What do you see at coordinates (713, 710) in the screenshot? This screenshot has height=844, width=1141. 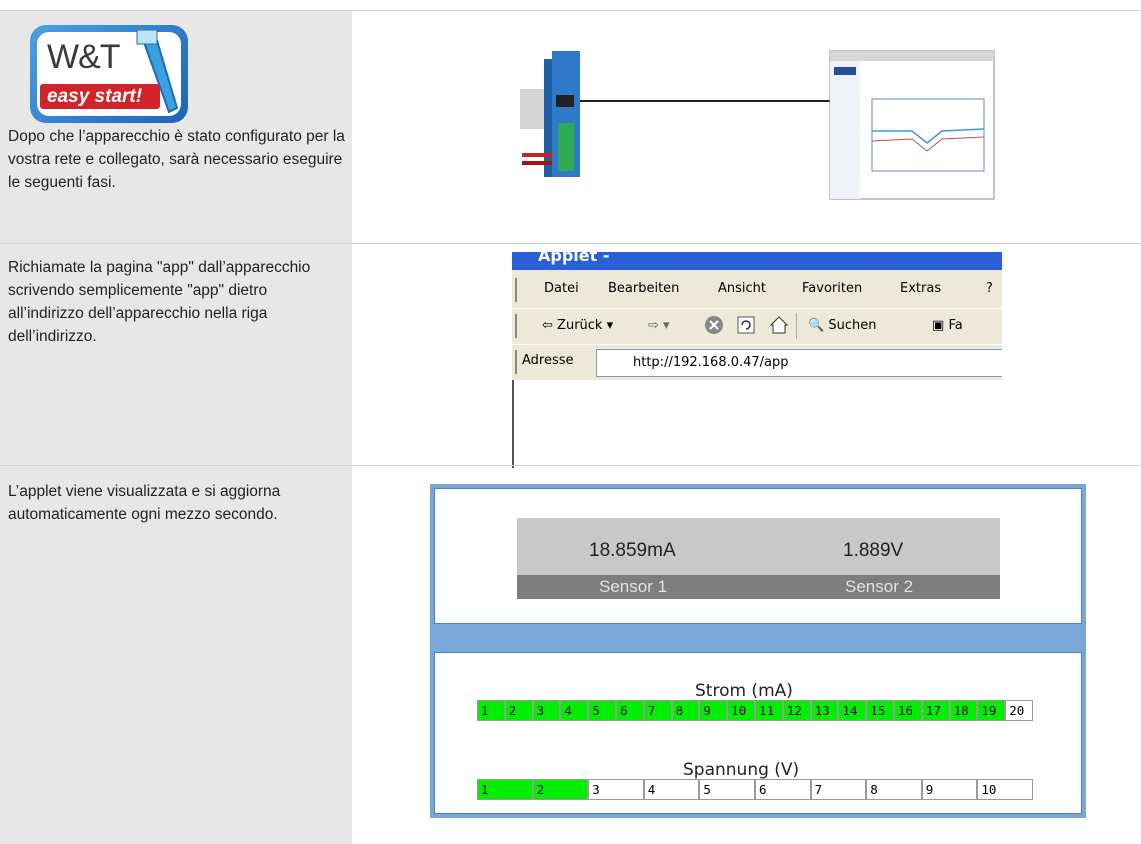 I see `strom-segment-9: 9` at bounding box center [713, 710].